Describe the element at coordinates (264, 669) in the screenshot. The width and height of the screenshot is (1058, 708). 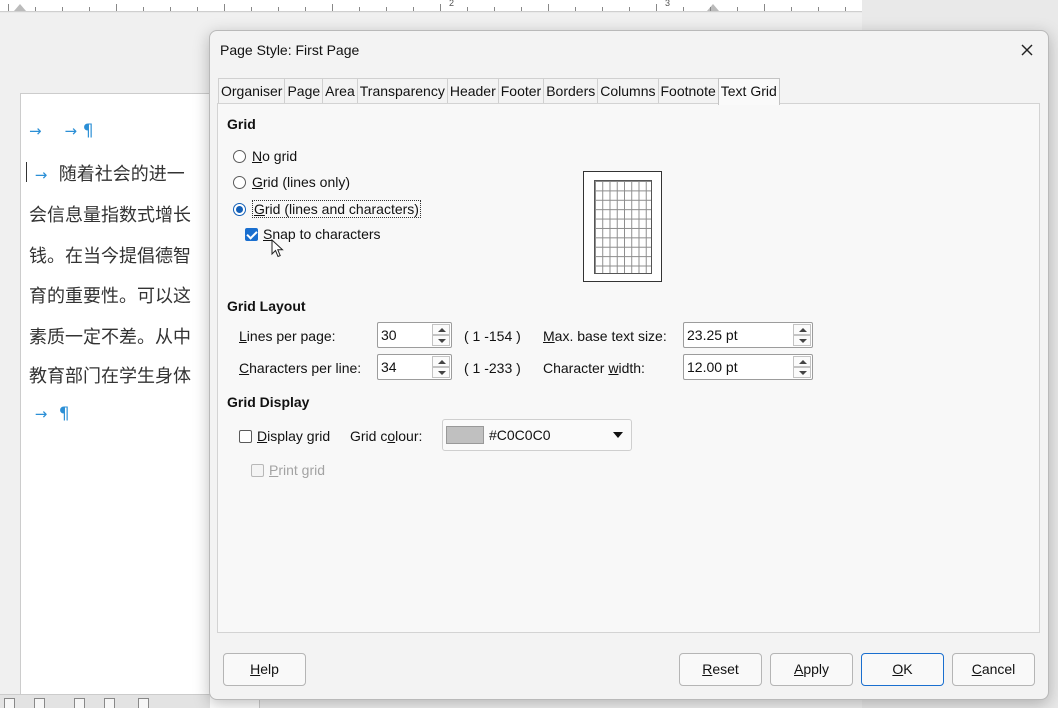
I see `help-button: Help` at that location.